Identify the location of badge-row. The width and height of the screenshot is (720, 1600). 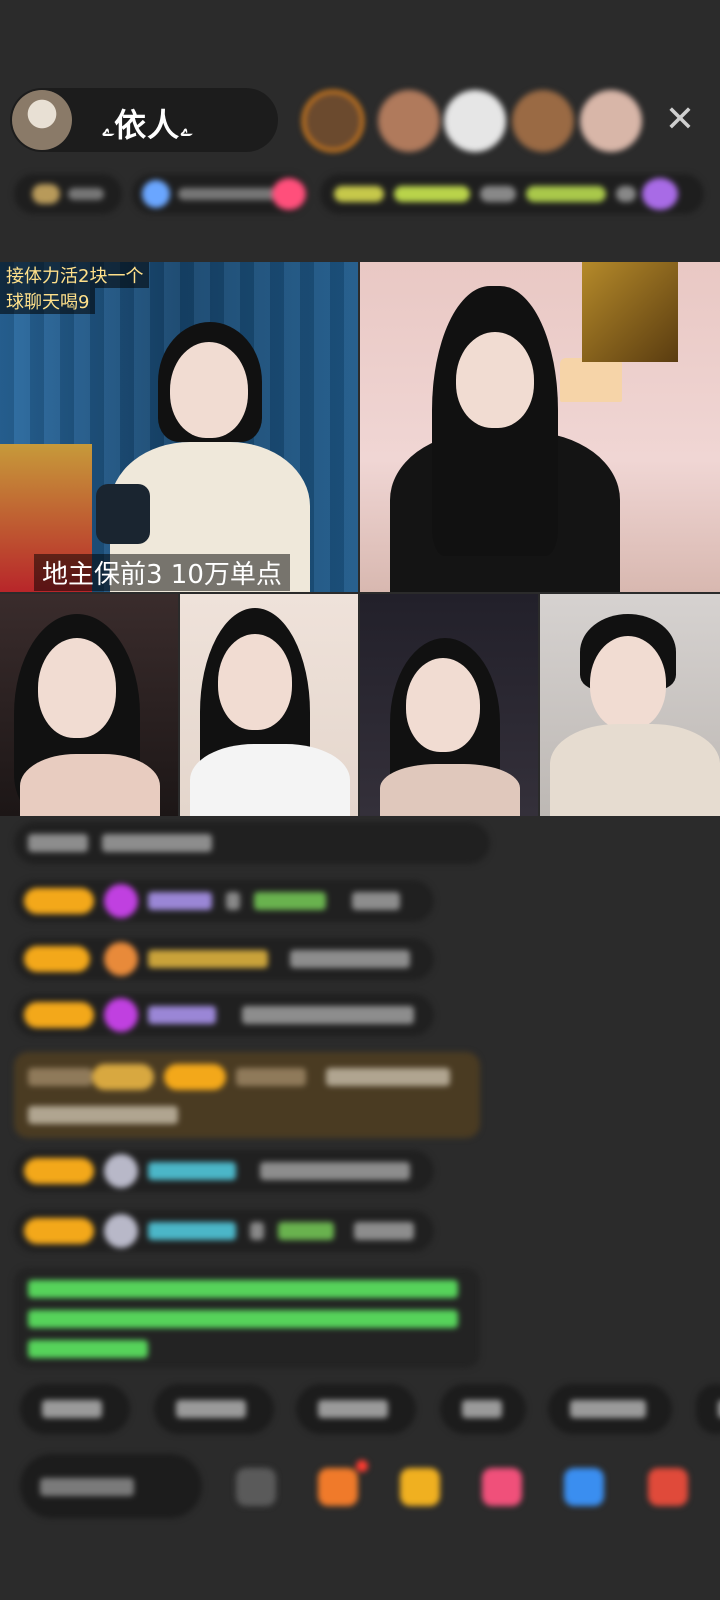
(359, 194).